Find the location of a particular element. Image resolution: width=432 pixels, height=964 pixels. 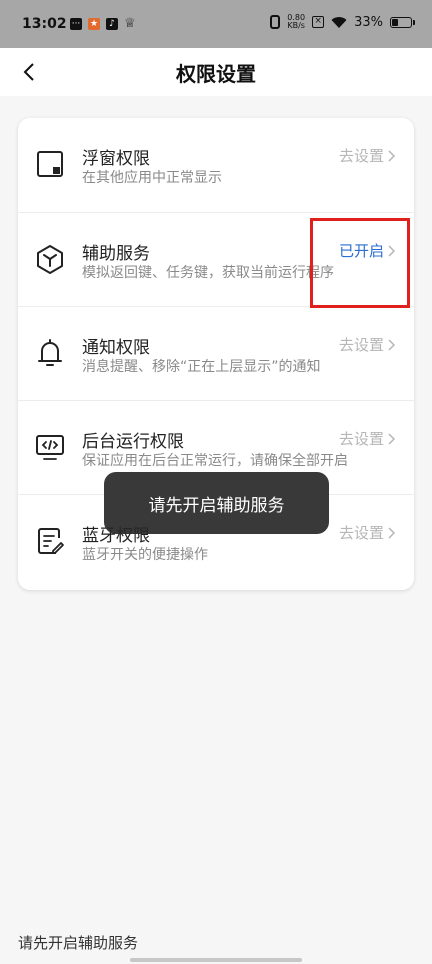

cube-icon is located at coordinates (50, 259).